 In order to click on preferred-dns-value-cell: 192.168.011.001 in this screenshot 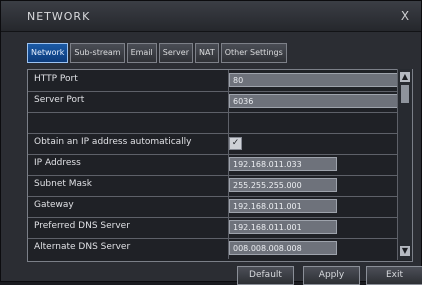, I will do `click(313, 227)`.